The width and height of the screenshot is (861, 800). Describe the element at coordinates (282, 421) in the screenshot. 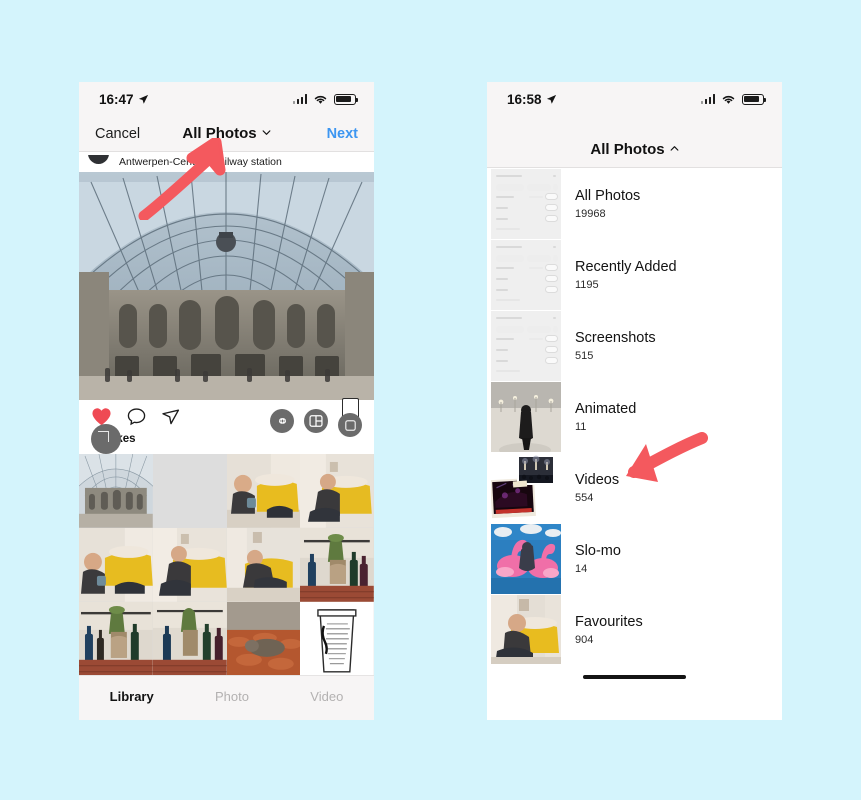

I see `infinity-icon` at that location.